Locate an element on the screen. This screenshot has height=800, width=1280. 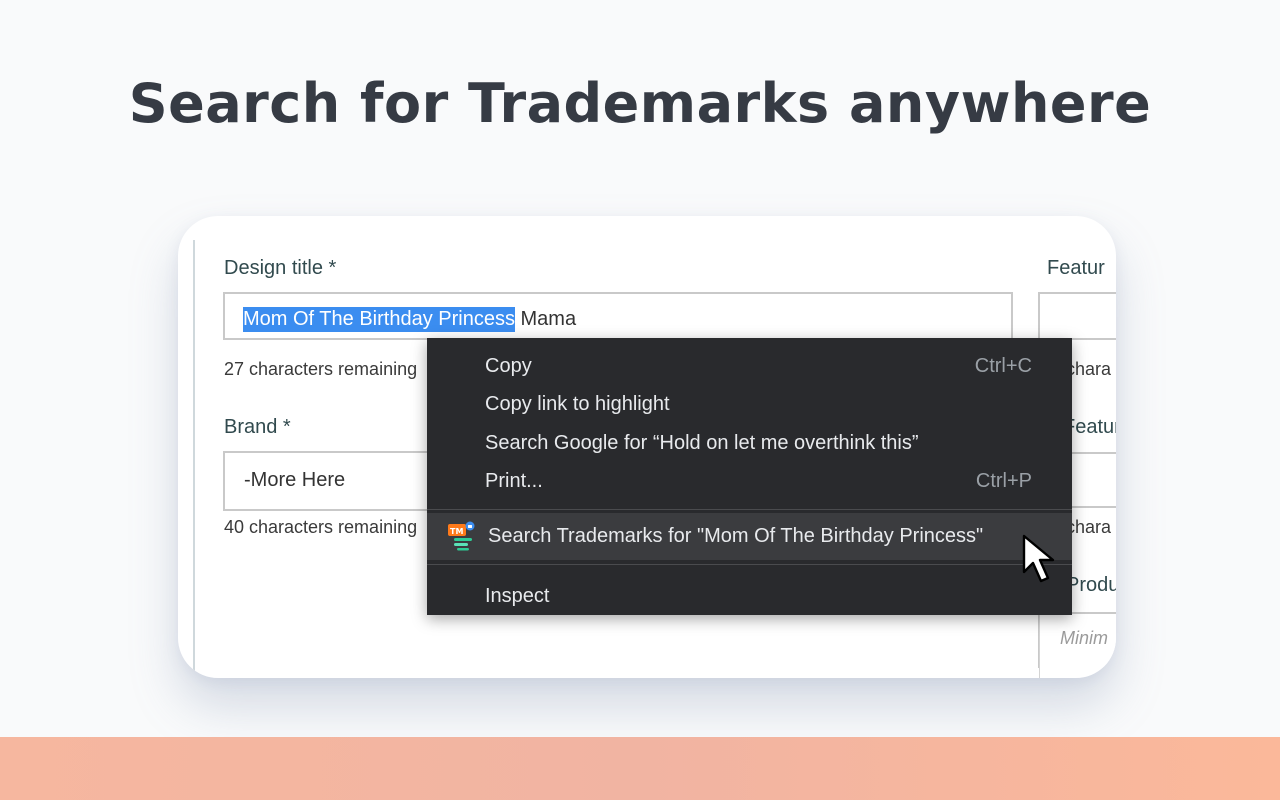
brand-value: -More Here is located at coordinates (295, 480).